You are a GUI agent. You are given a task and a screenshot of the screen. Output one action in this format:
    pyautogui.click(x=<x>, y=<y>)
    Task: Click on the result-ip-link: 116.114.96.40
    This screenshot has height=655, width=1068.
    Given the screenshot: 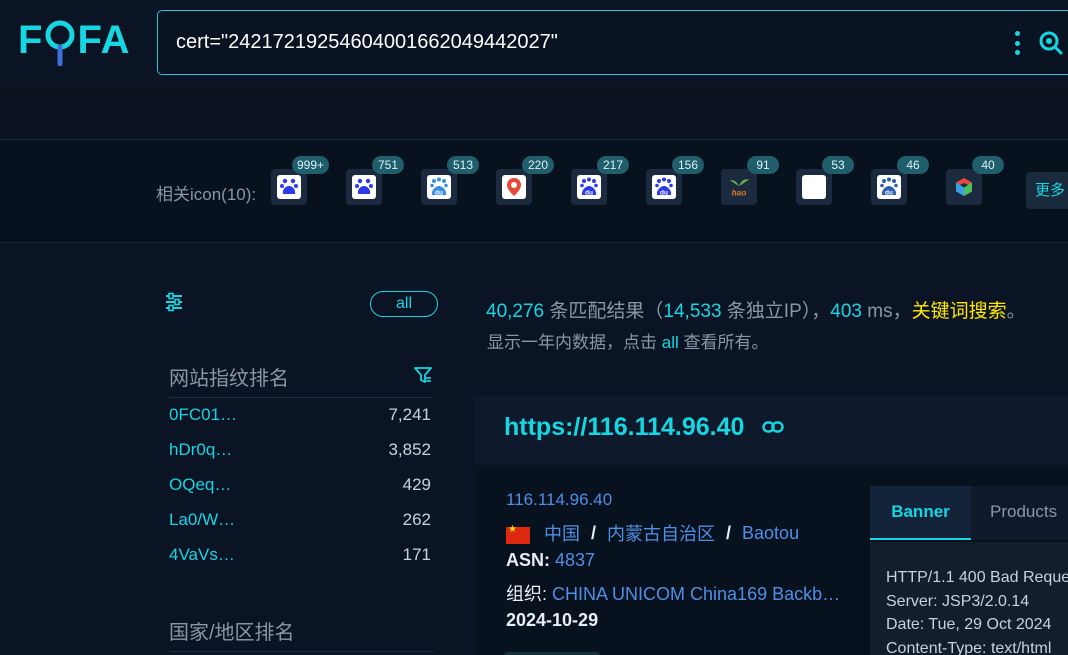 What is the action you would take?
    pyautogui.click(x=559, y=500)
    